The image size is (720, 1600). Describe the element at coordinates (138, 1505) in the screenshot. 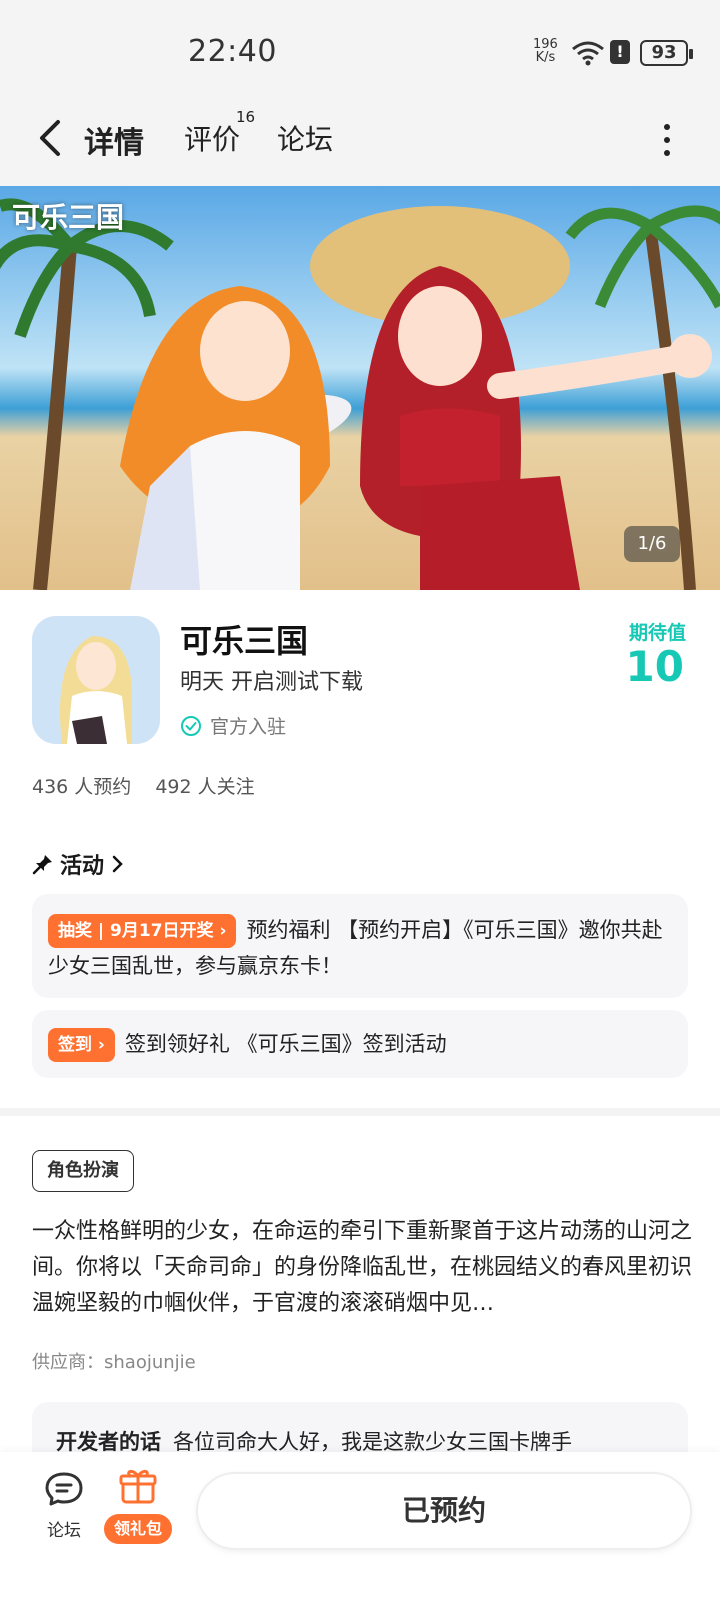

I see `gift-pack-button: 领礼包` at that location.